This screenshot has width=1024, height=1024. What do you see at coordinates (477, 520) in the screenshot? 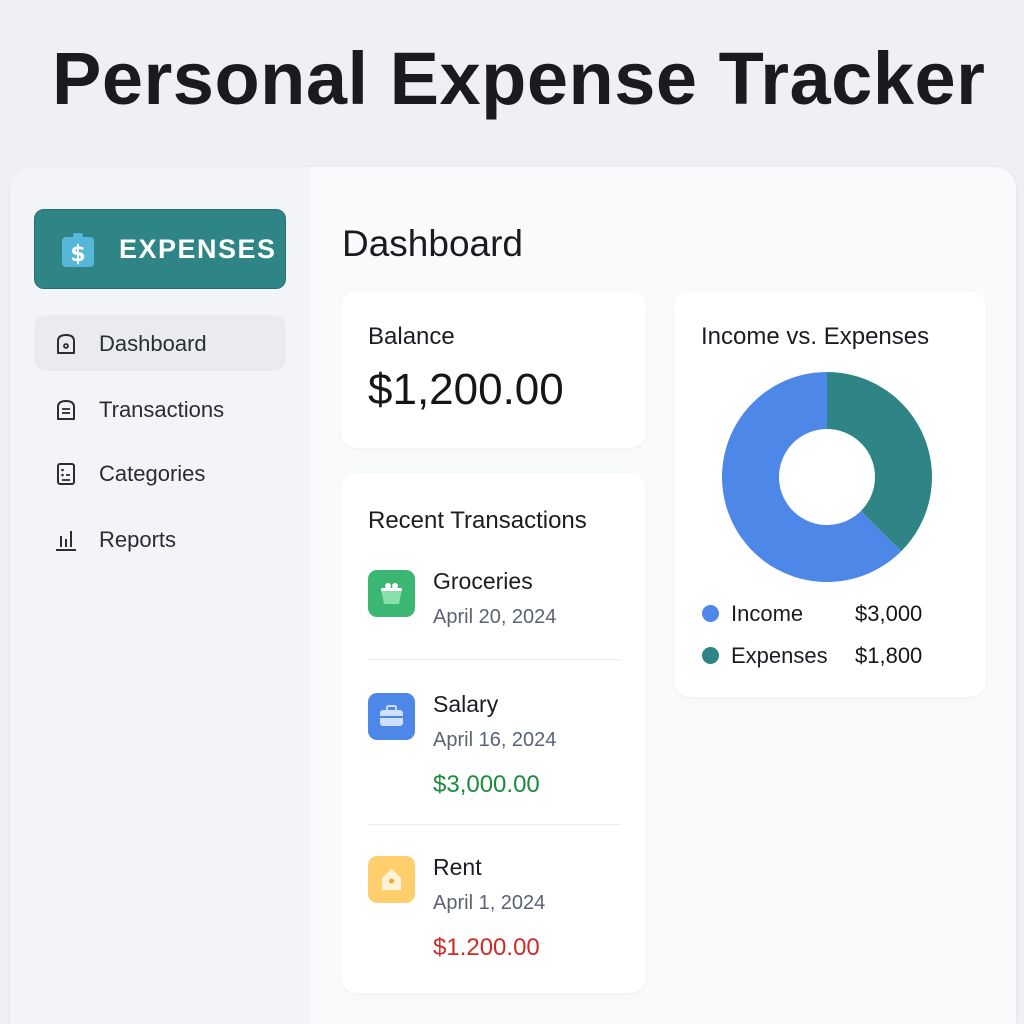
I see `recent-transactions-title: Recent Transactions` at bounding box center [477, 520].